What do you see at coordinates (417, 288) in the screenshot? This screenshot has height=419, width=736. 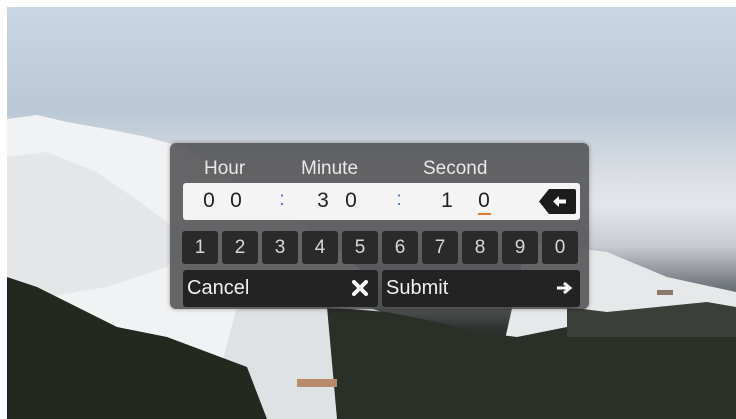 I see `submit-button-label: Submit` at bounding box center [417, 288].